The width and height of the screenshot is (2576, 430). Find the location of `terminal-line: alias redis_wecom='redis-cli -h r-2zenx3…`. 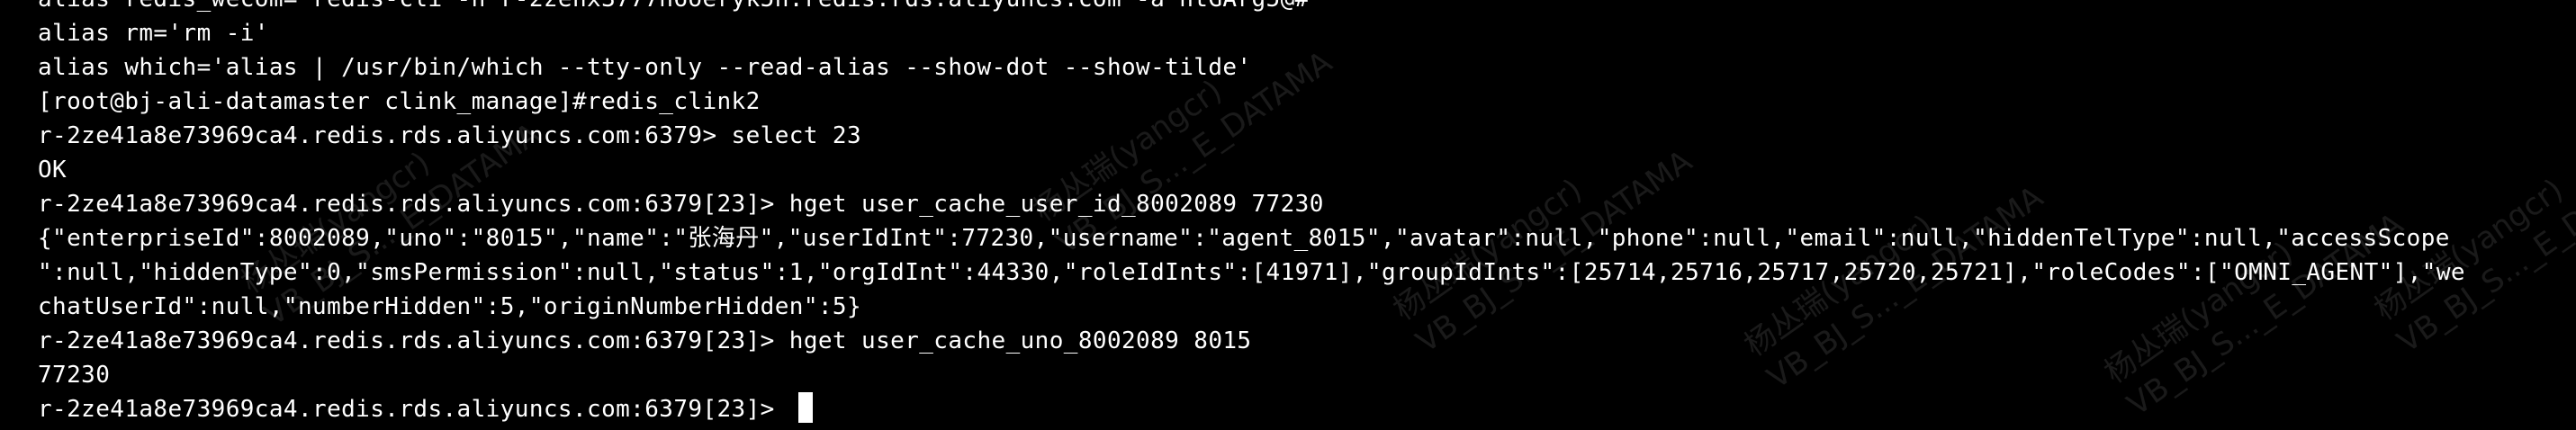

terminal-line: alias redis_wecom='redis-cli -h r-2zenx3… is located at coordinates (1289, 8).